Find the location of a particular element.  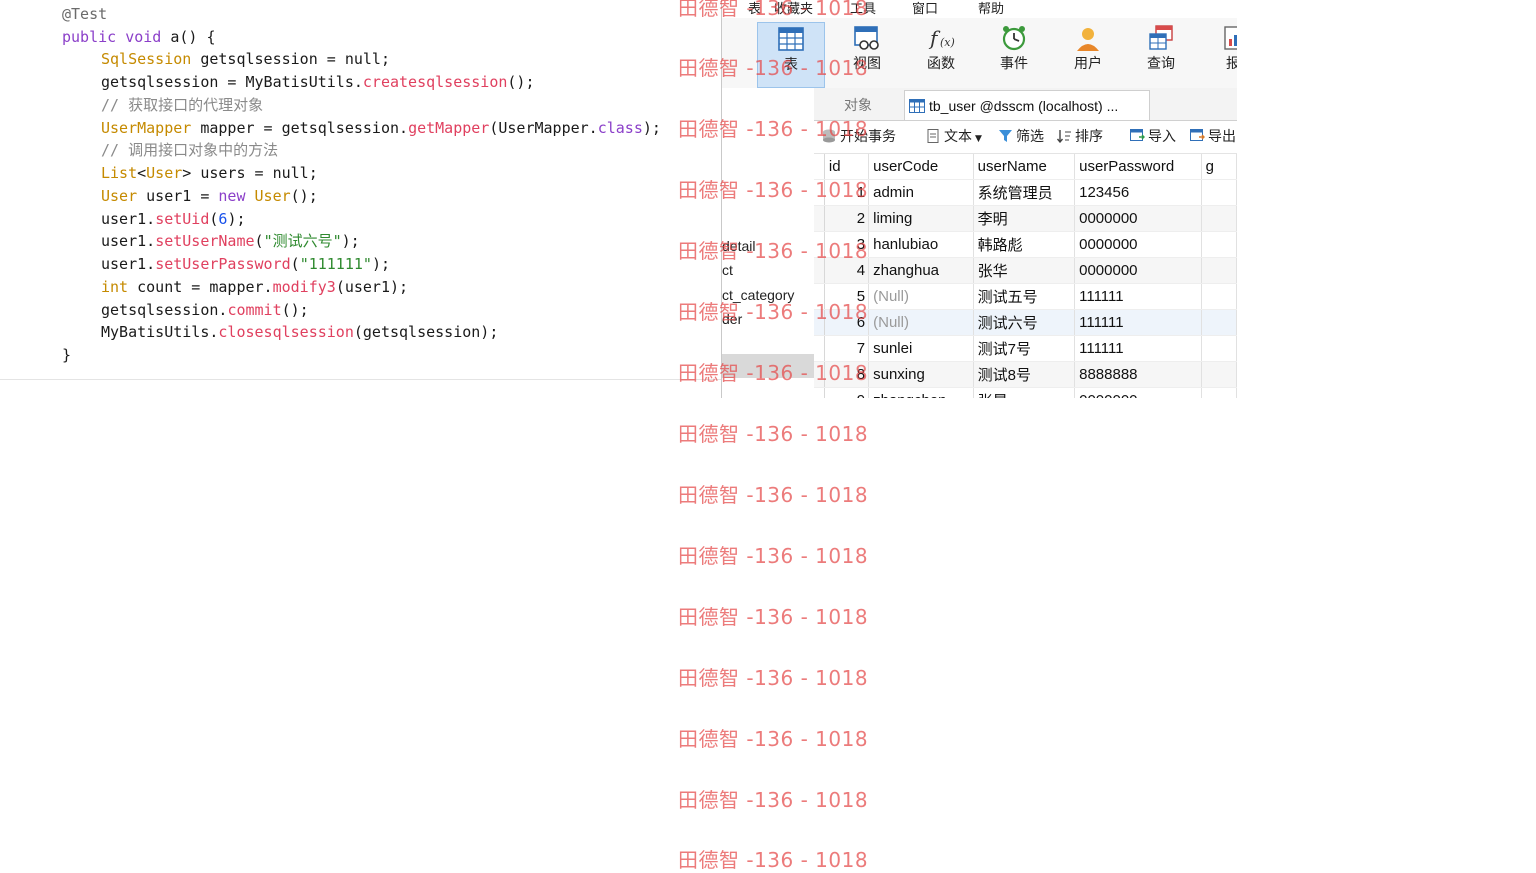

toolbar-table-button: 表 is located at coordinates (791, 55).